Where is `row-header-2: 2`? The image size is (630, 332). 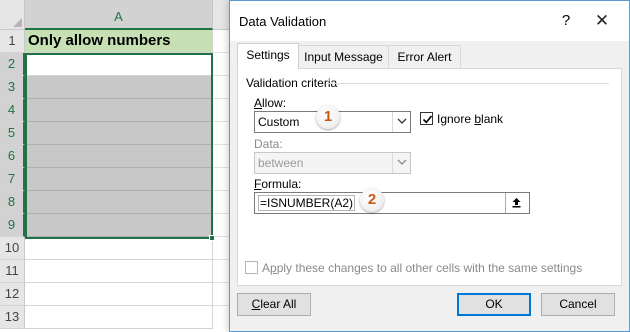 row-header-2: 2 is located at coordinates (12, 64).